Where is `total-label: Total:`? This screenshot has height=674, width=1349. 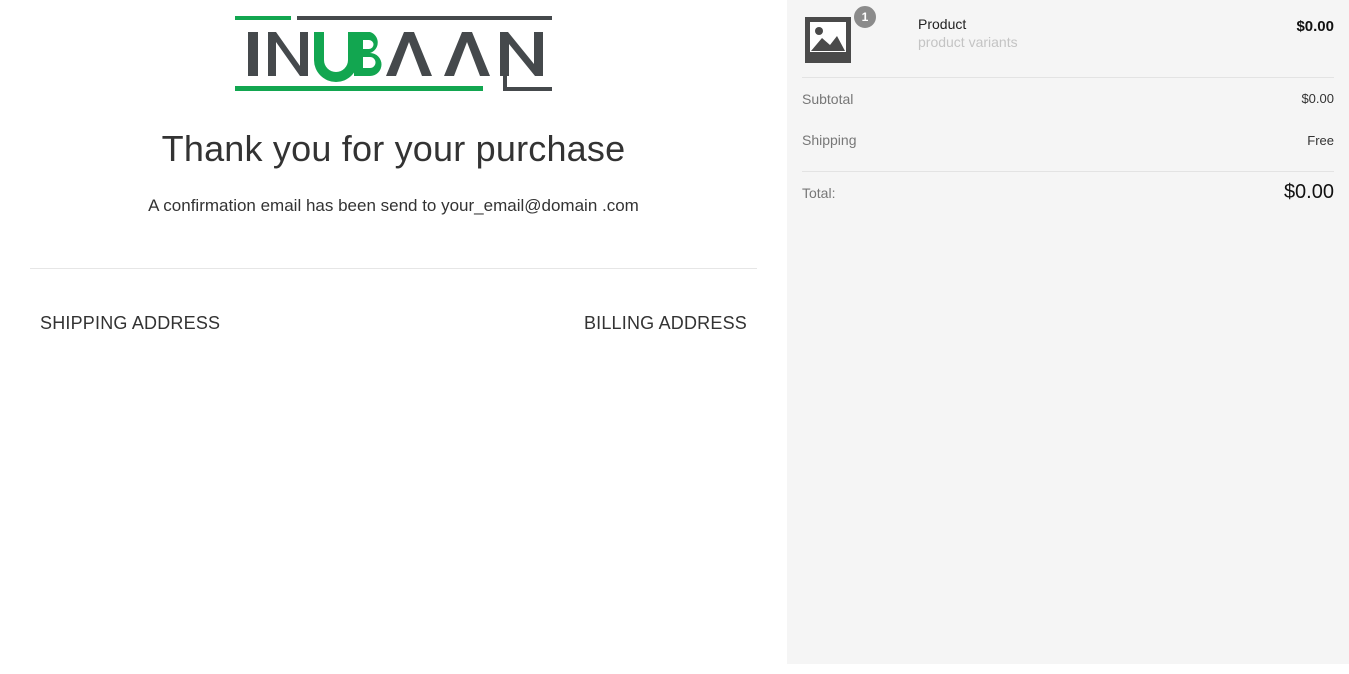
total-label: Total: is located at coordinates (819, 193).